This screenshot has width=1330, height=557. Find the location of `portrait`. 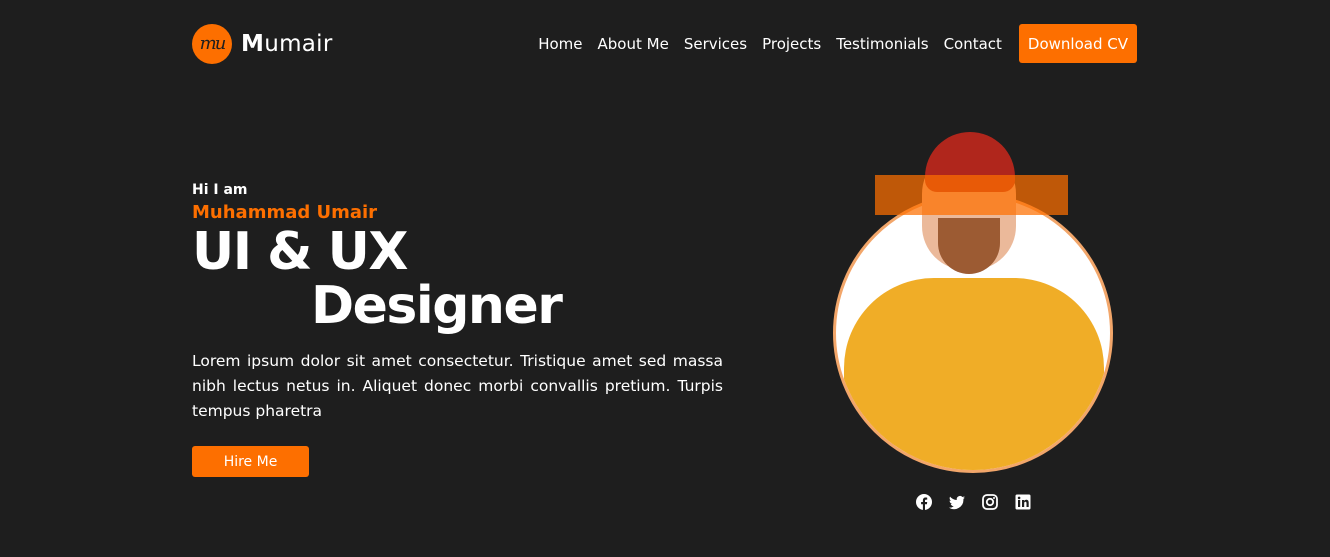

portrait is located at coordinates (974, 302).